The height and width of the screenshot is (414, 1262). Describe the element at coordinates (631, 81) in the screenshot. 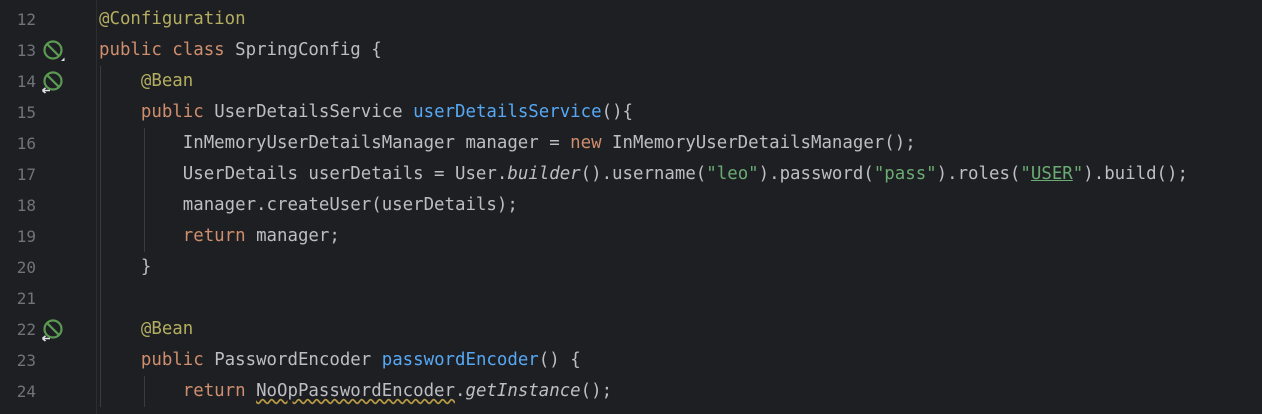

I see `code-line: 14 @Bean` at that location.